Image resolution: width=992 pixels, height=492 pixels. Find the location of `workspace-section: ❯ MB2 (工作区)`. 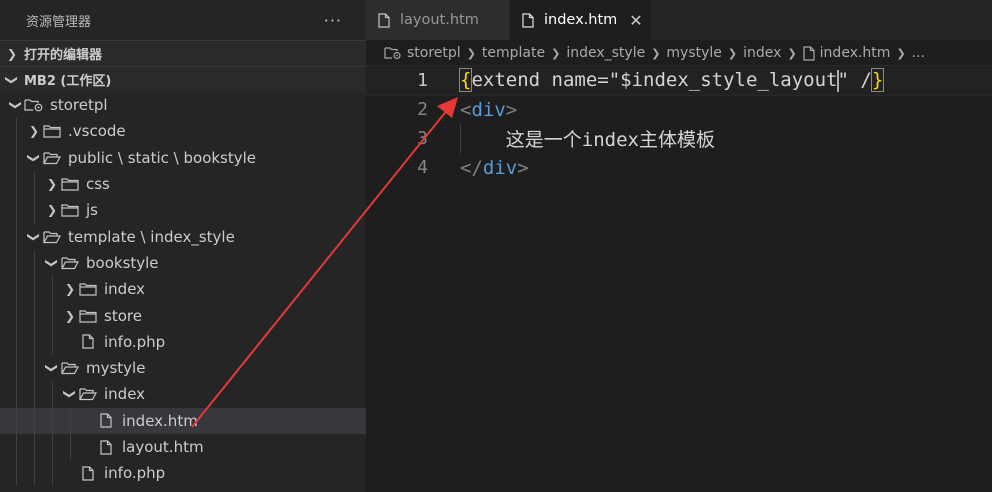

workspace-section: ❯ MB2 (工作区) is located at coordinates (183, 79).